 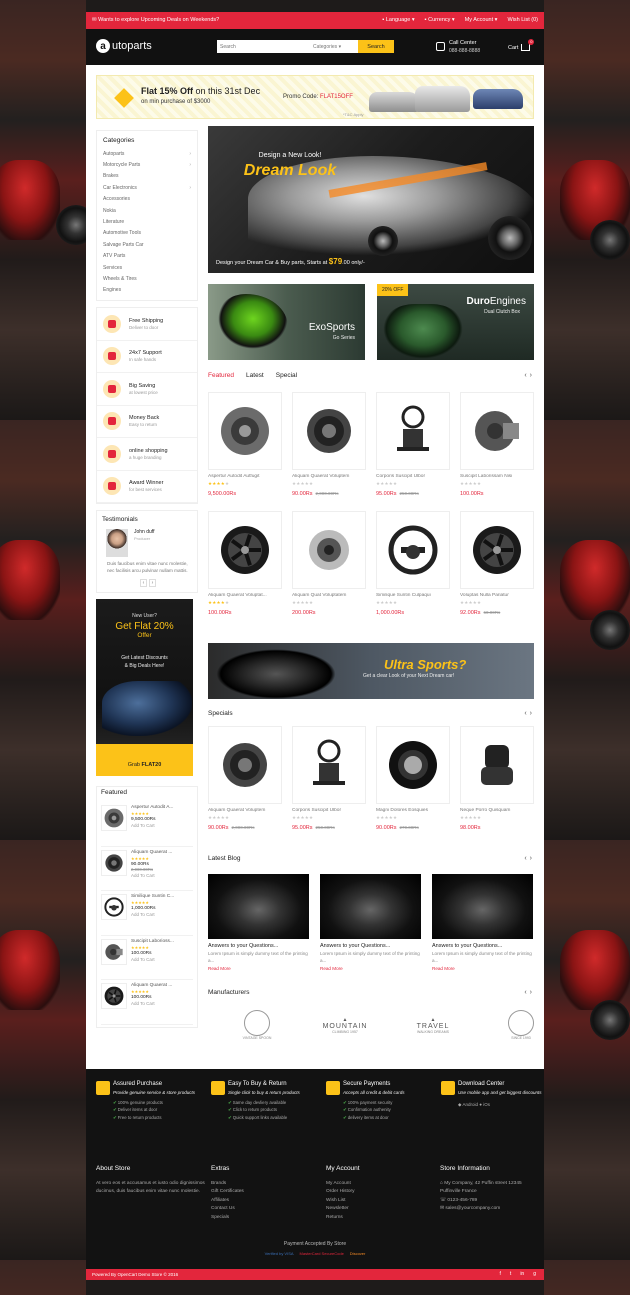 What do you see at coordinates (497, 476) in the screenshot?
I see `product-name: Suscipit Laborissam Nisi` at bounding box center [497, 476].